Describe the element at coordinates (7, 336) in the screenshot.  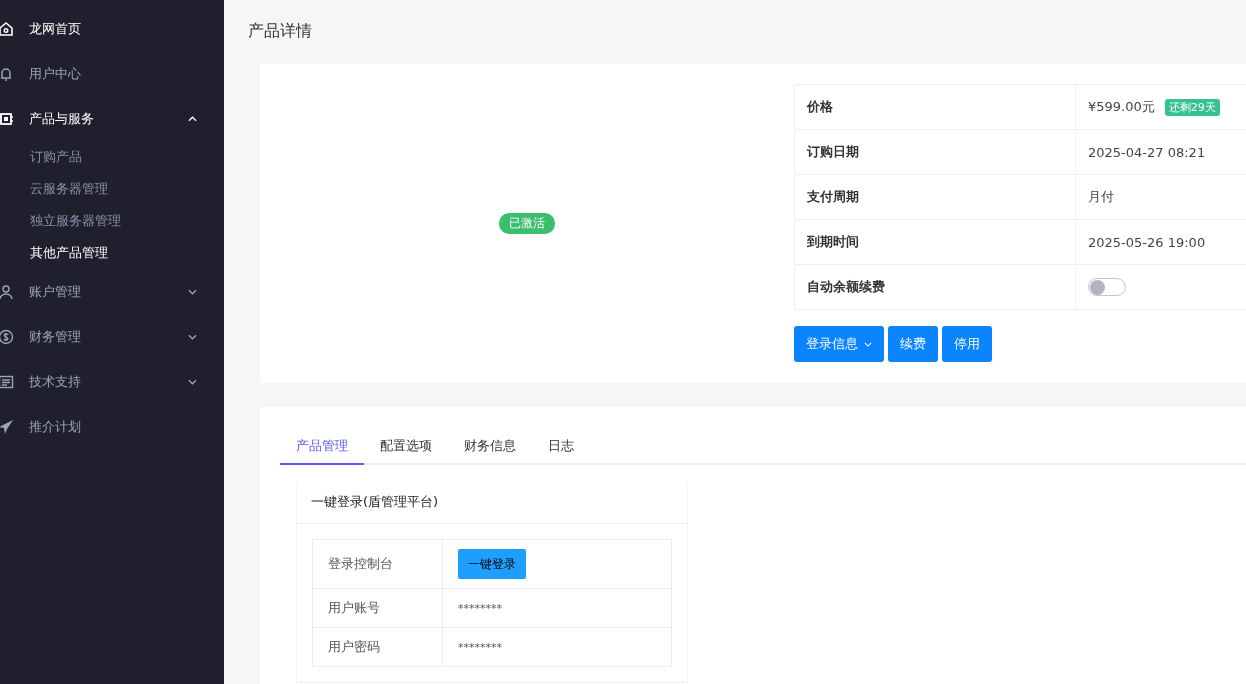
I see `dollar-icon` at that location.